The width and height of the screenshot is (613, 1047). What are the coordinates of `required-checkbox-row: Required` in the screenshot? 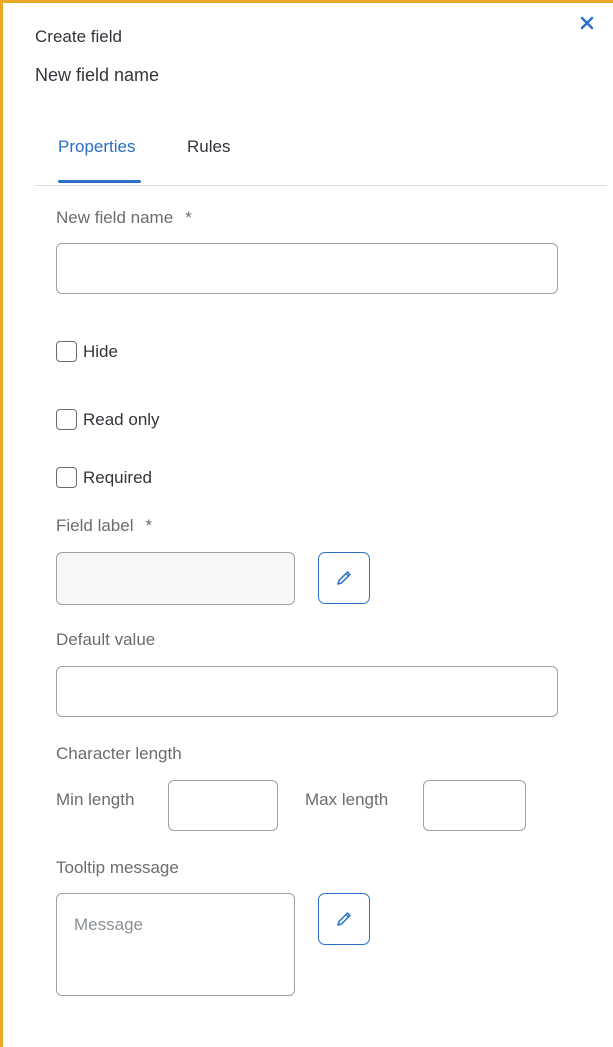 It's located at (104, 477).